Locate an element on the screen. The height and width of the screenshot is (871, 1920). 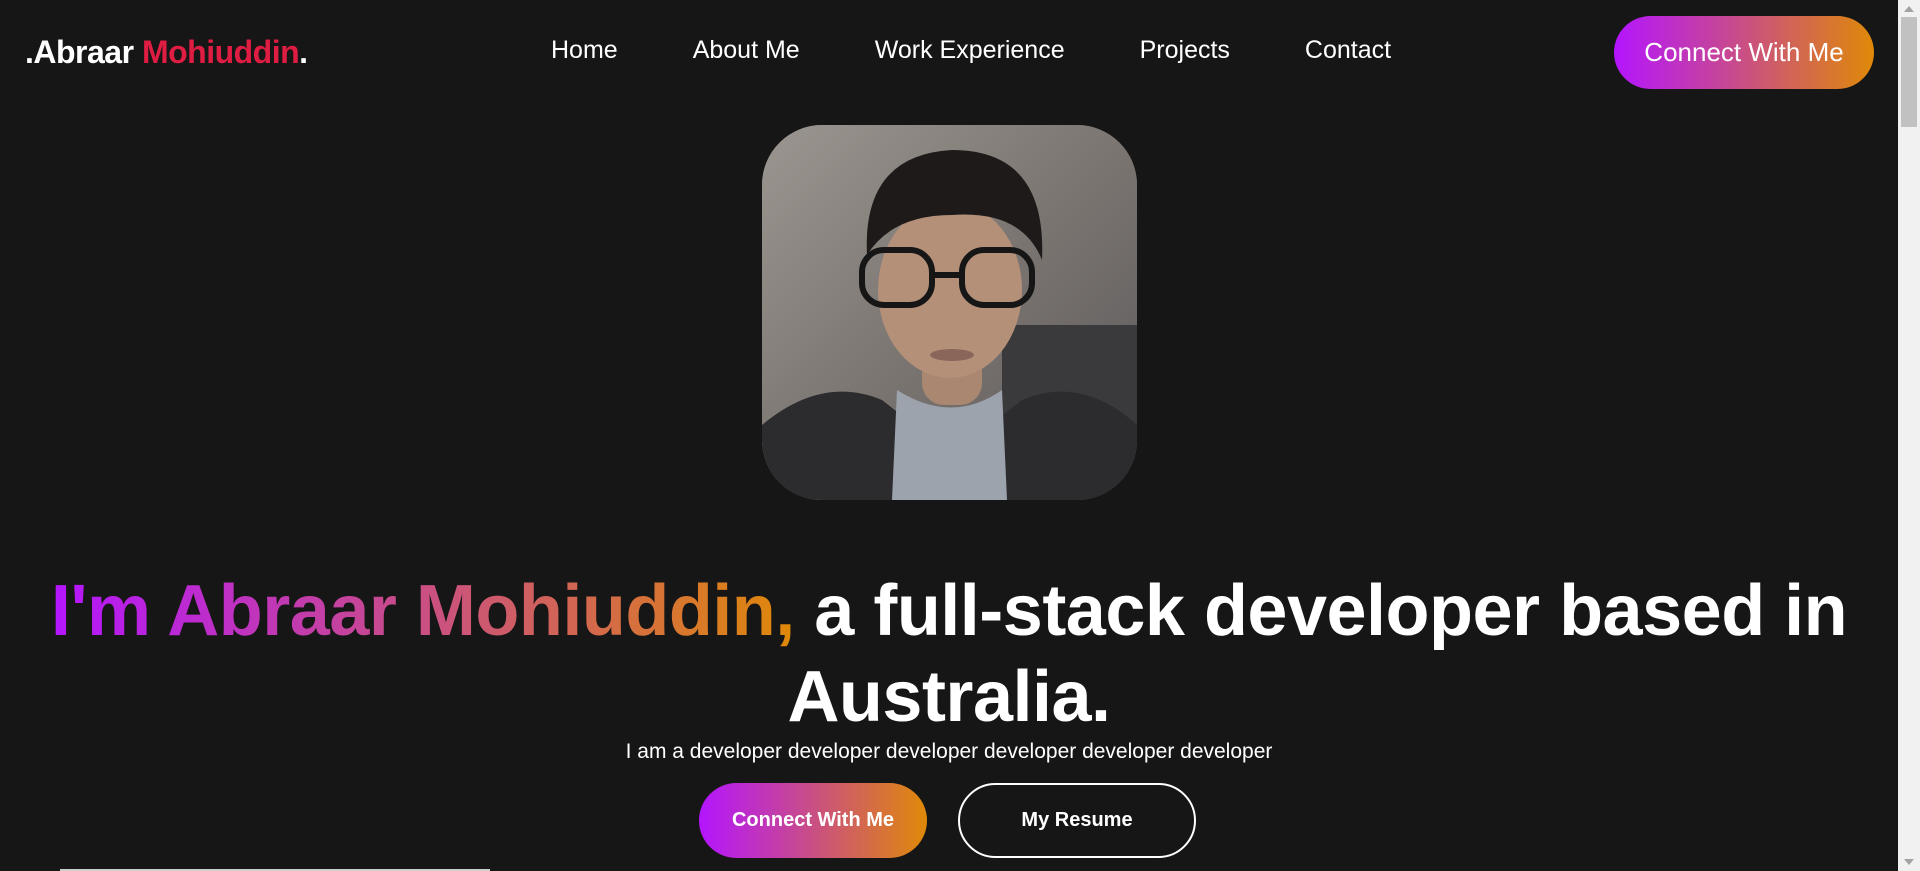
site-logo: .Abraar Mohiuddin. is located at coordinates (166, 52).